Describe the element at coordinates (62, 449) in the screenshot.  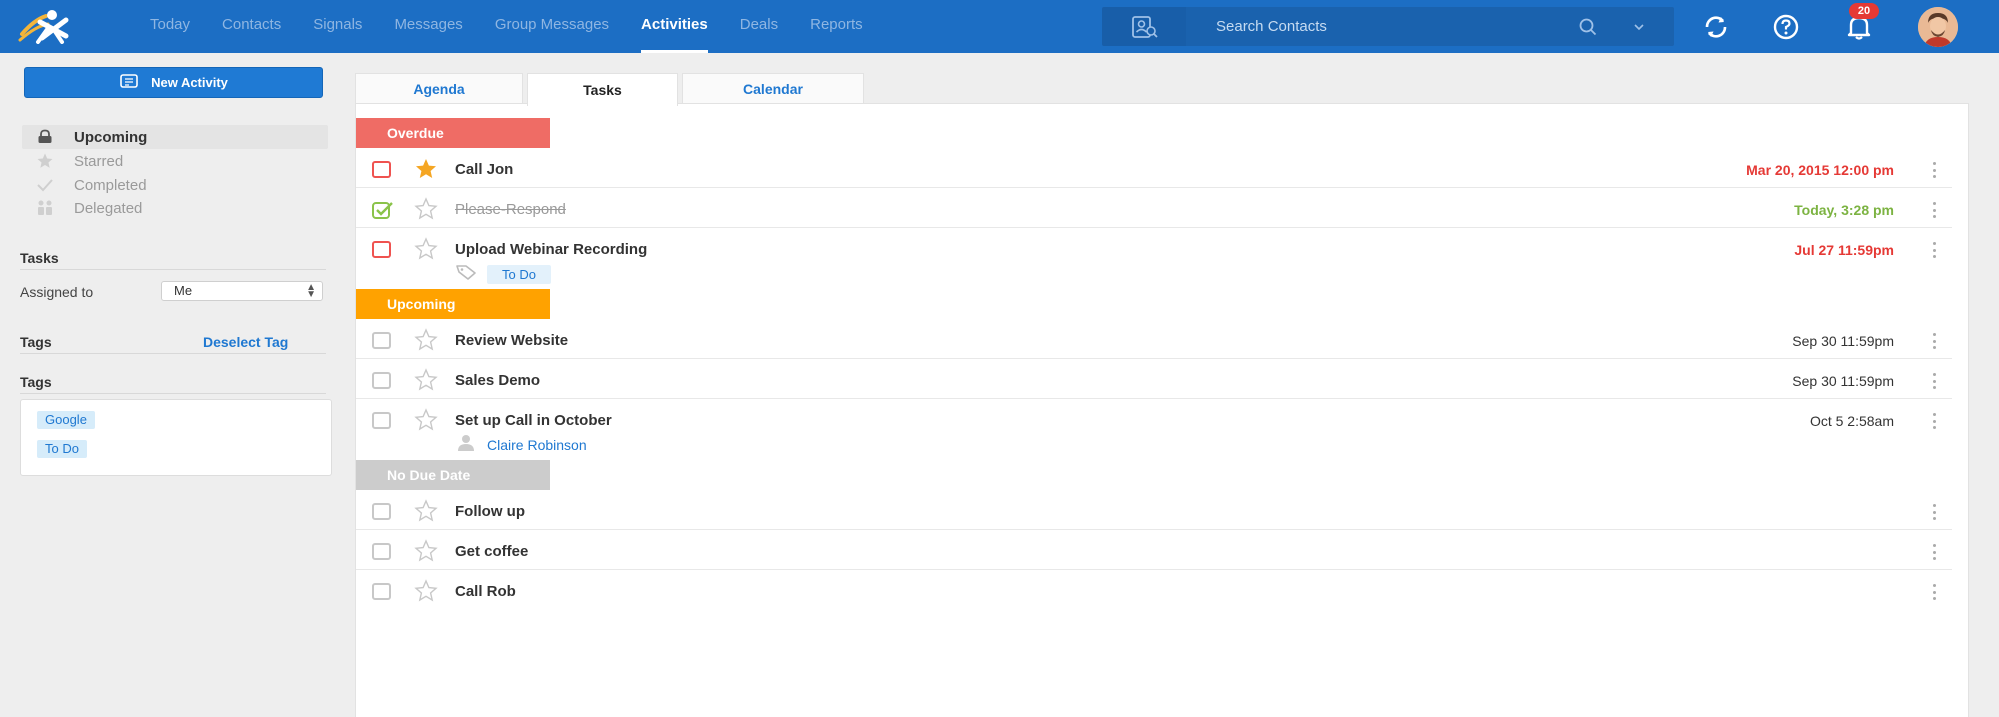
I see `tag-to-do: To Do` at that location.